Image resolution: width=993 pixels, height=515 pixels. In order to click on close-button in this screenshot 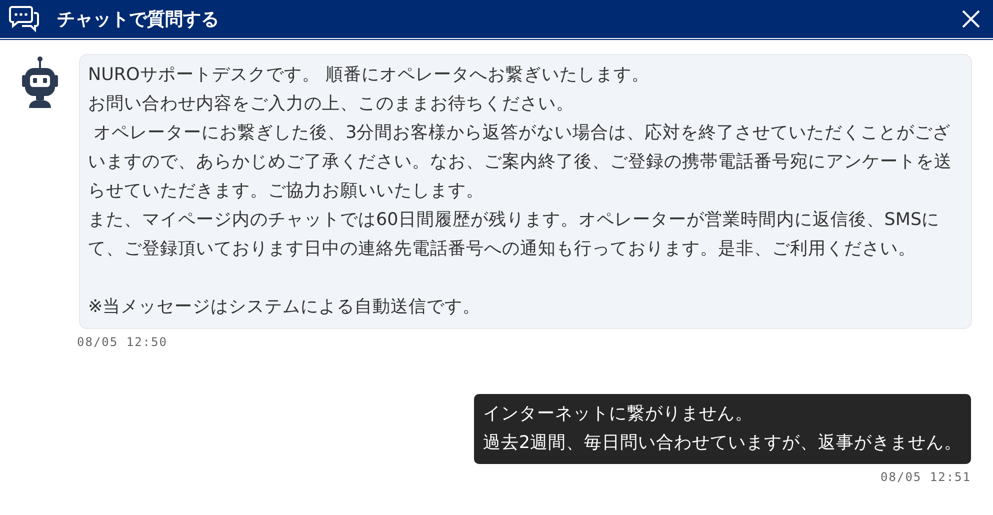, I will do `click(971, 19)`.